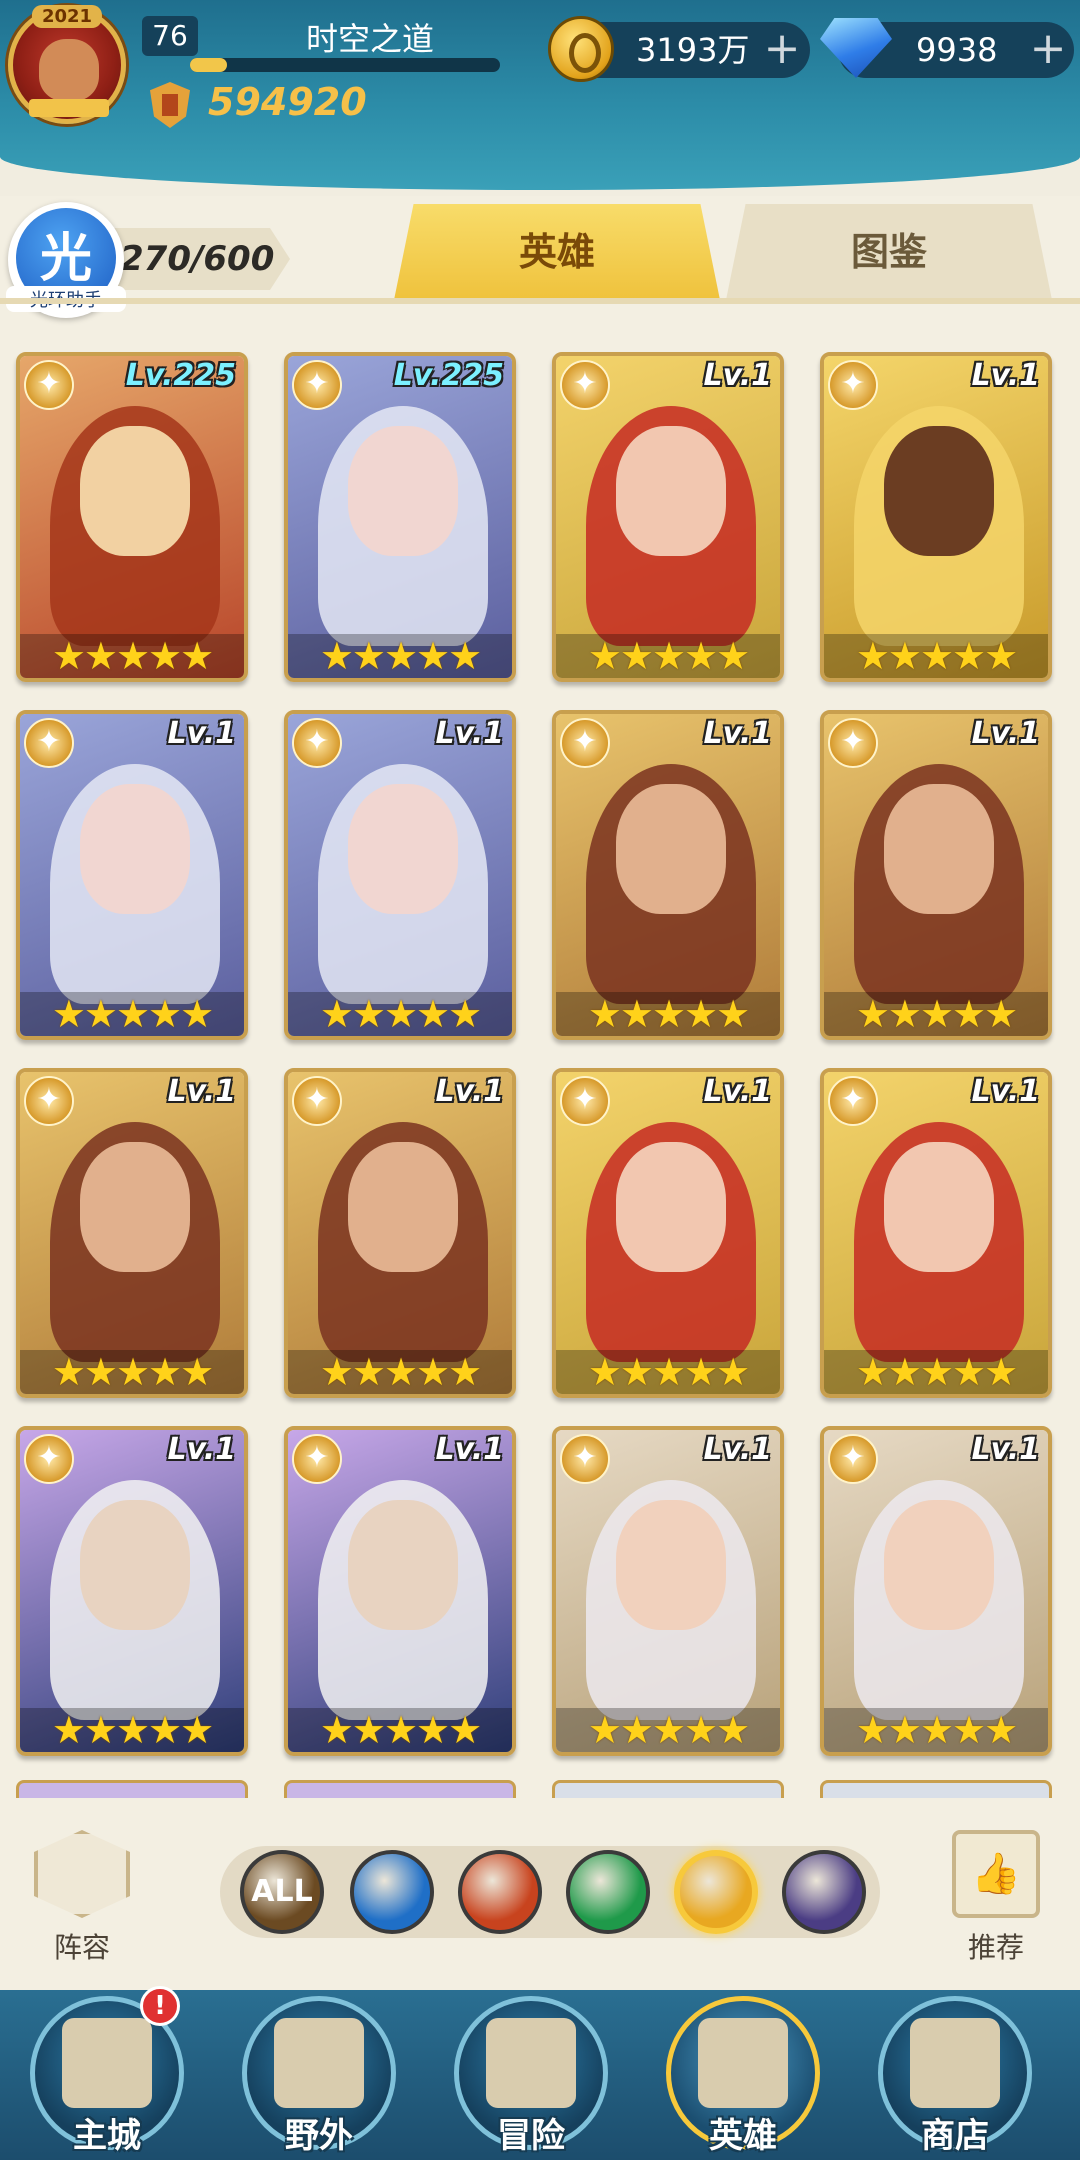 This screenshot has height=2160, width=1080. I want to click on avatar-face, so click(69, 70).